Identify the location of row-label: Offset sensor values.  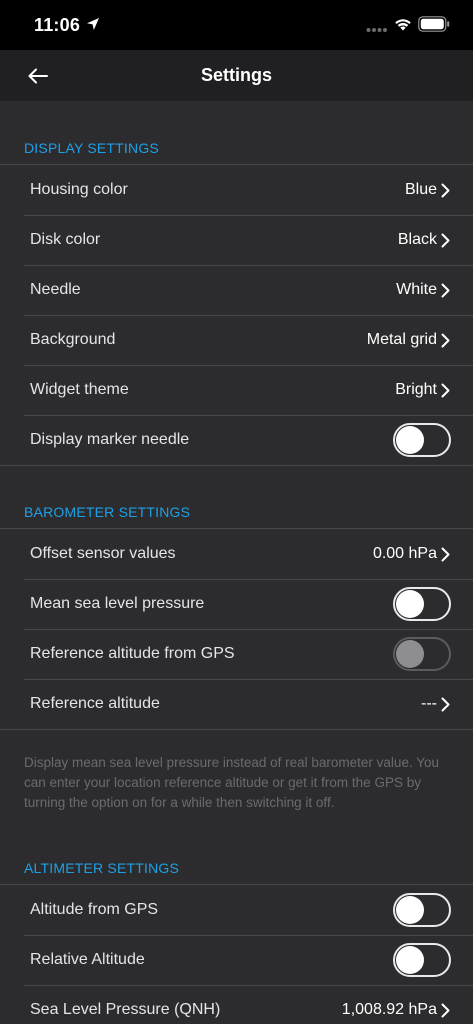
(103, 553).